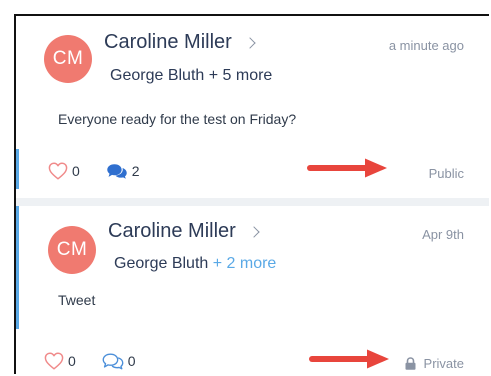  What do you see at coordinates (113, 361) in the screenshot?
I see `comments-outline-icon` at bounding box center [113, 361].